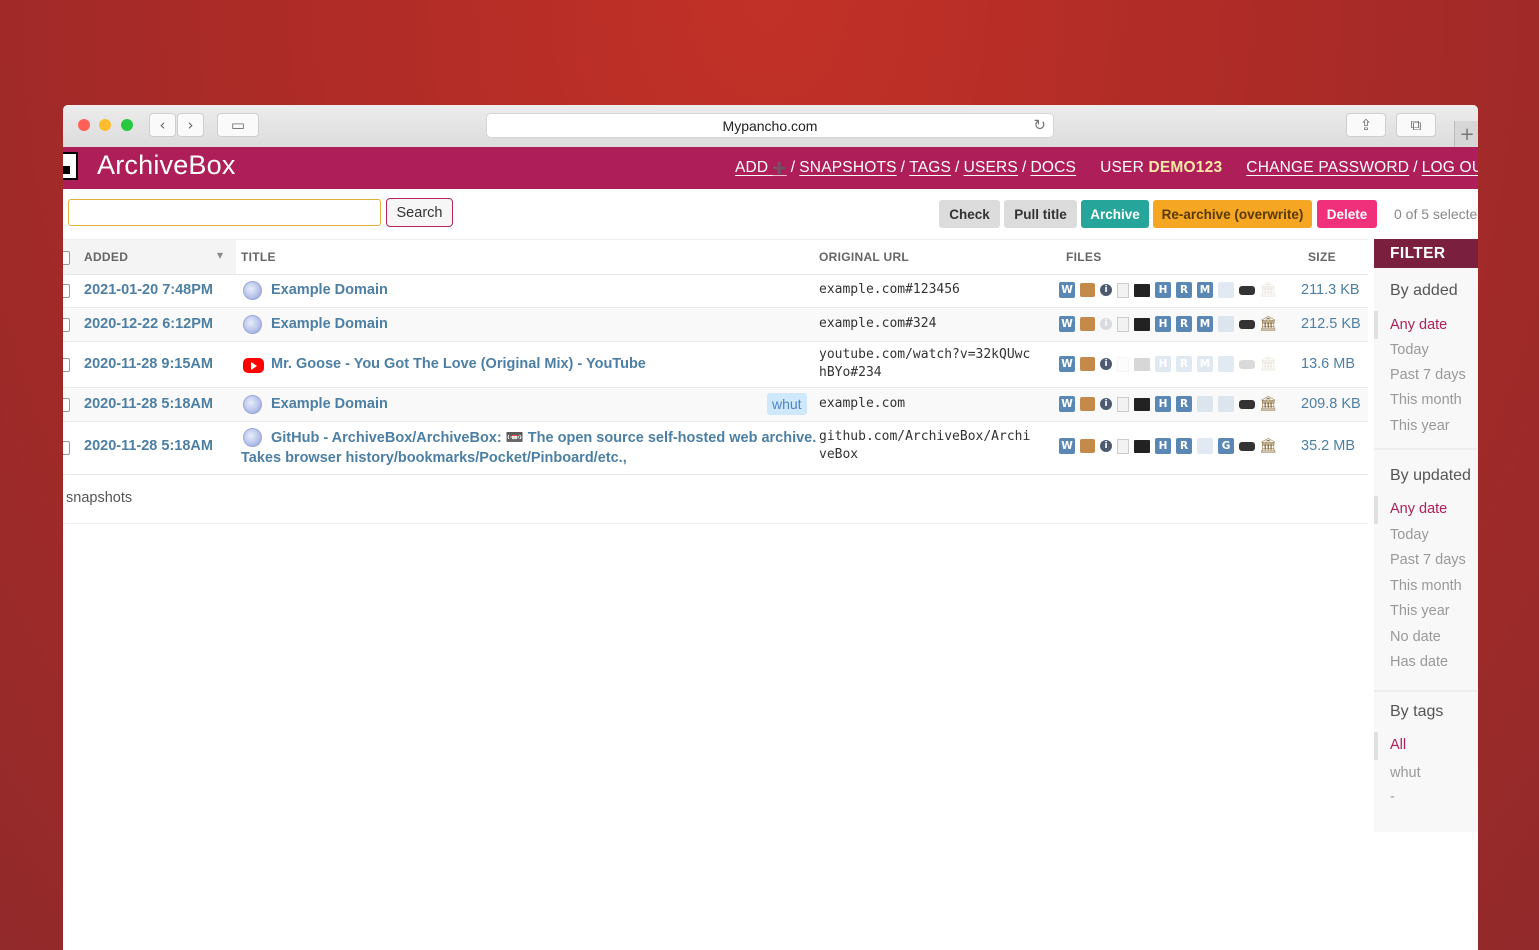 Image resolution: width=1539 pixels, height=950 pixels. Describe the element at coordinates (770, 125) in the screenshot. I see `address-bar: Mypancho.com ↻` at that location.